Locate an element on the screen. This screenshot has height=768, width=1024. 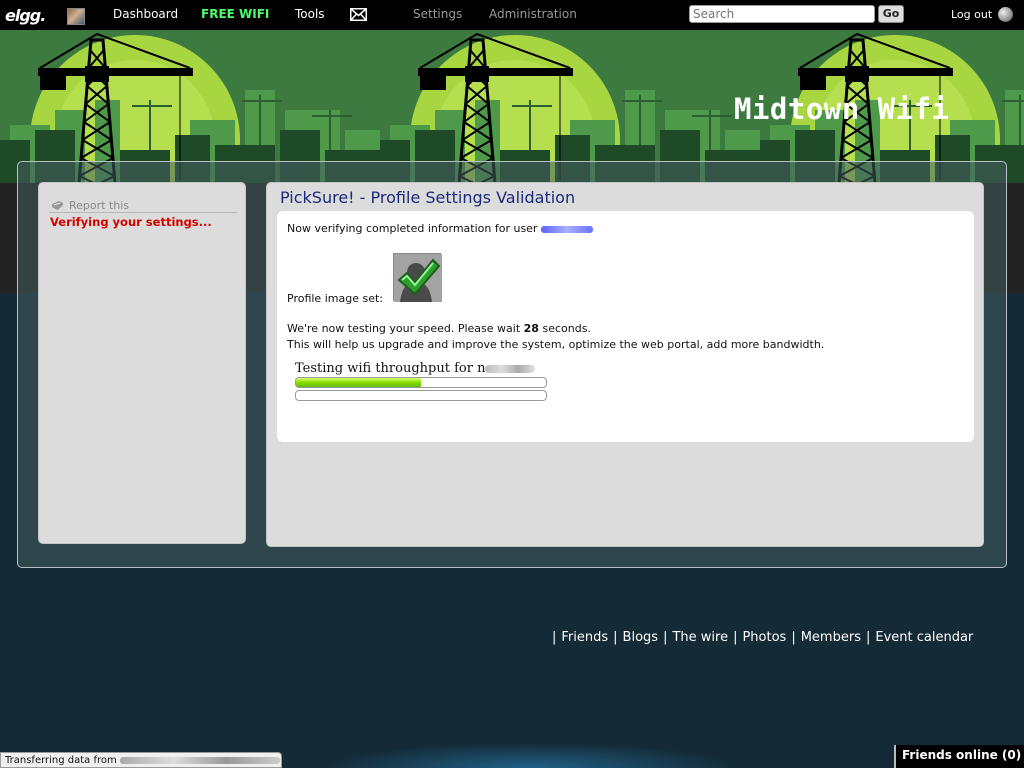
footer-link-photos: Photos is located at coordinates (764, 637).